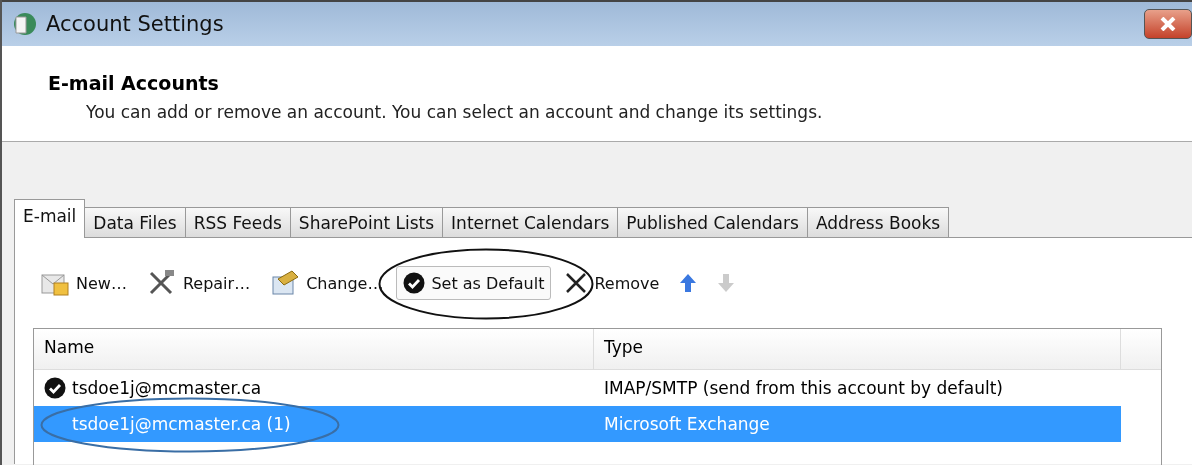  I want to click on tab: Address Books, so click(878, 222).